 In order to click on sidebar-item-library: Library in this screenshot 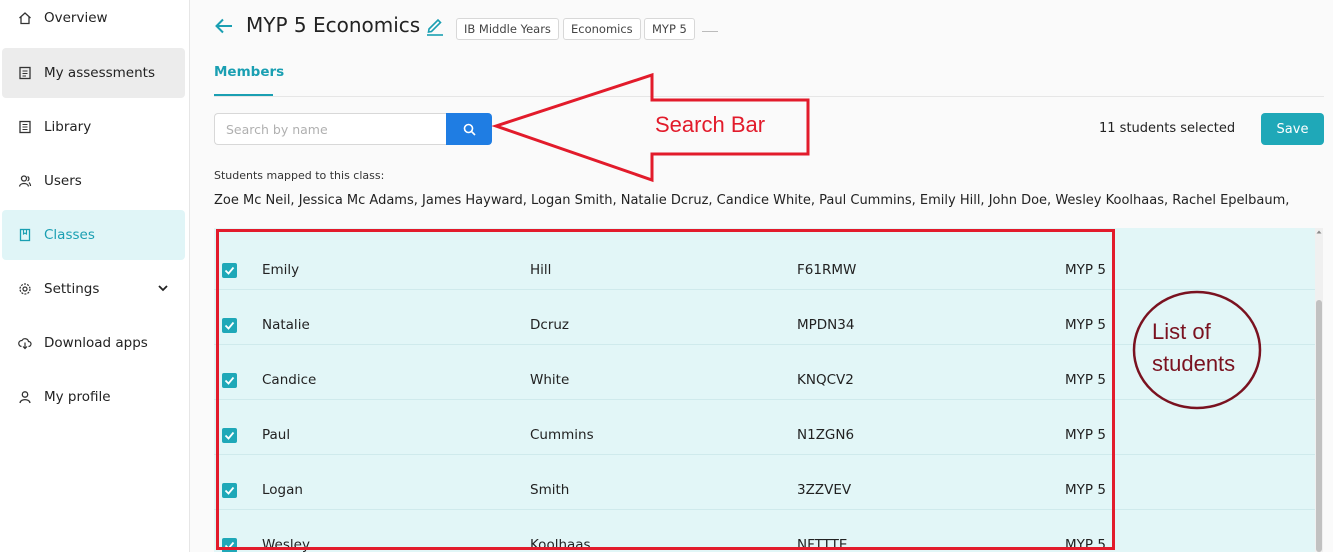, I will do `click(93, 127)`.